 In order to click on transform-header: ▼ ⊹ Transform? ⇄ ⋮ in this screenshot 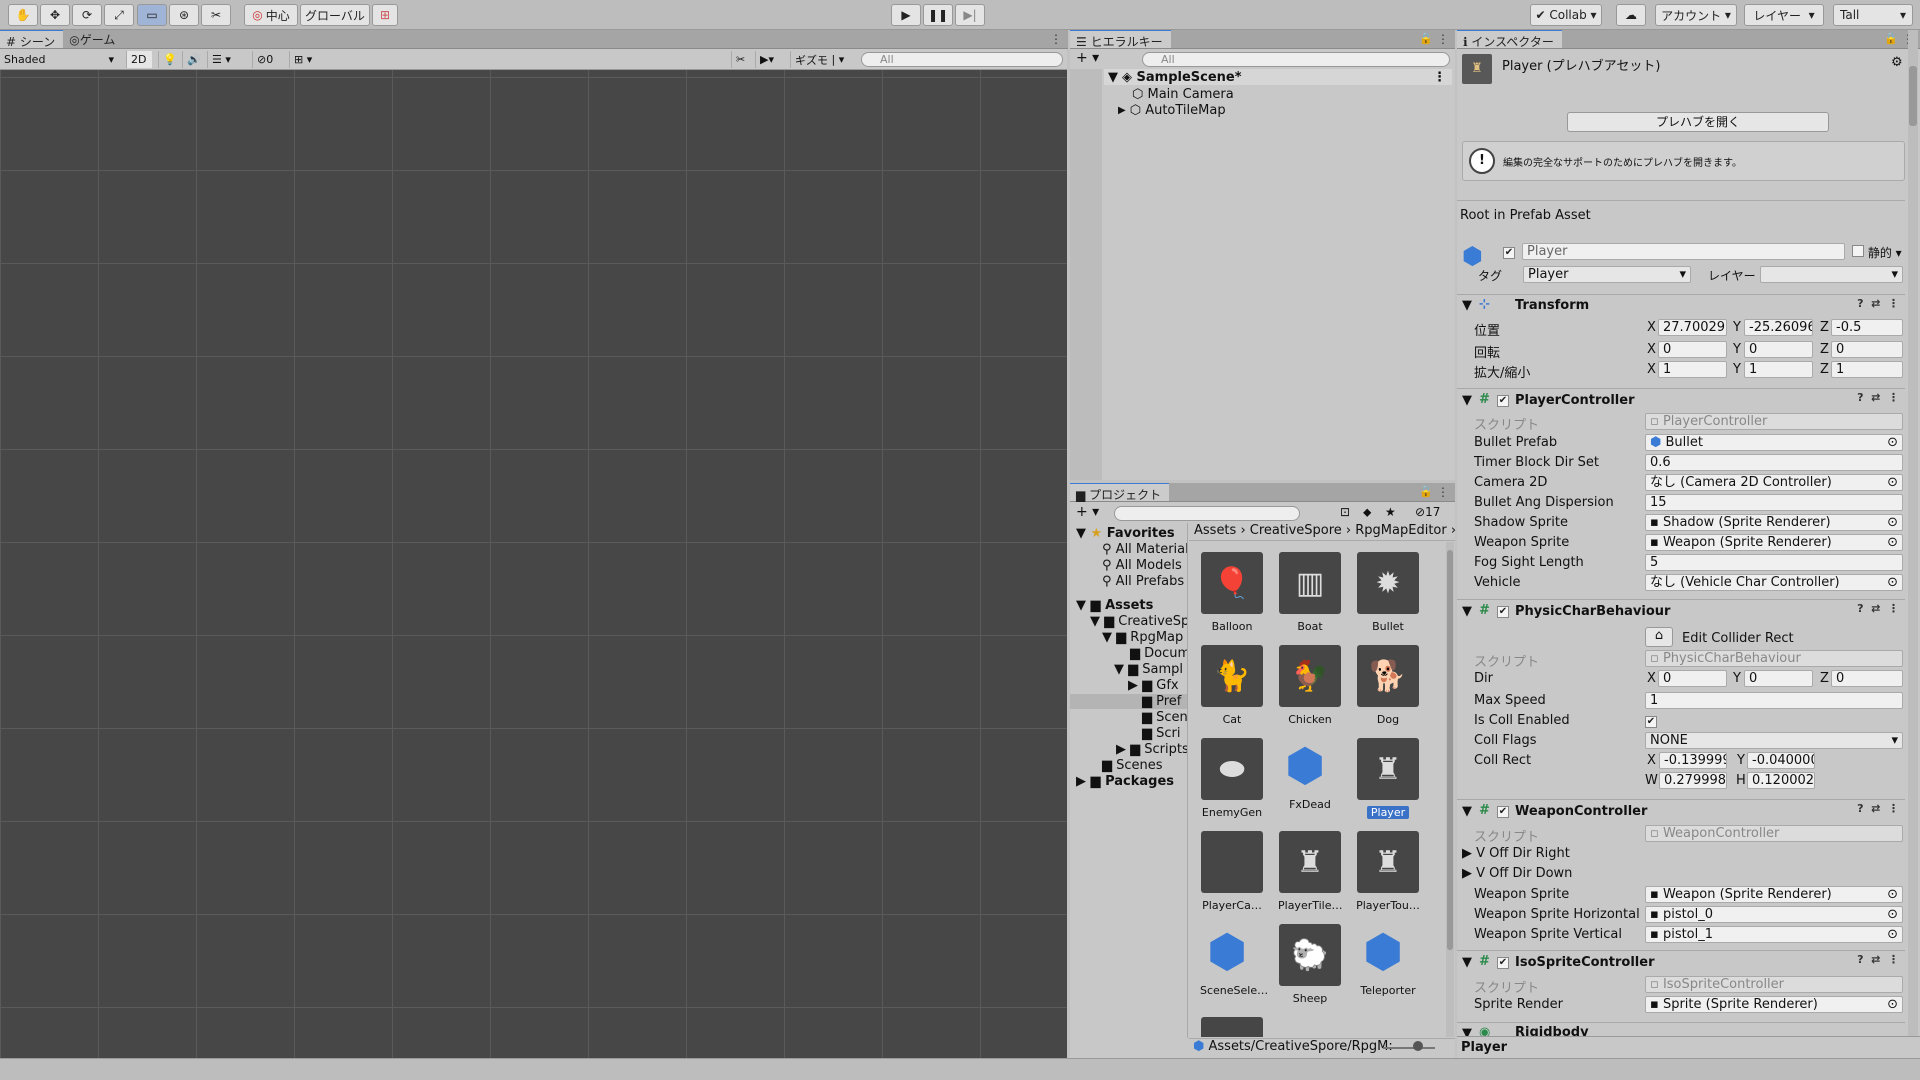, I will do `click(1681, 305)`.